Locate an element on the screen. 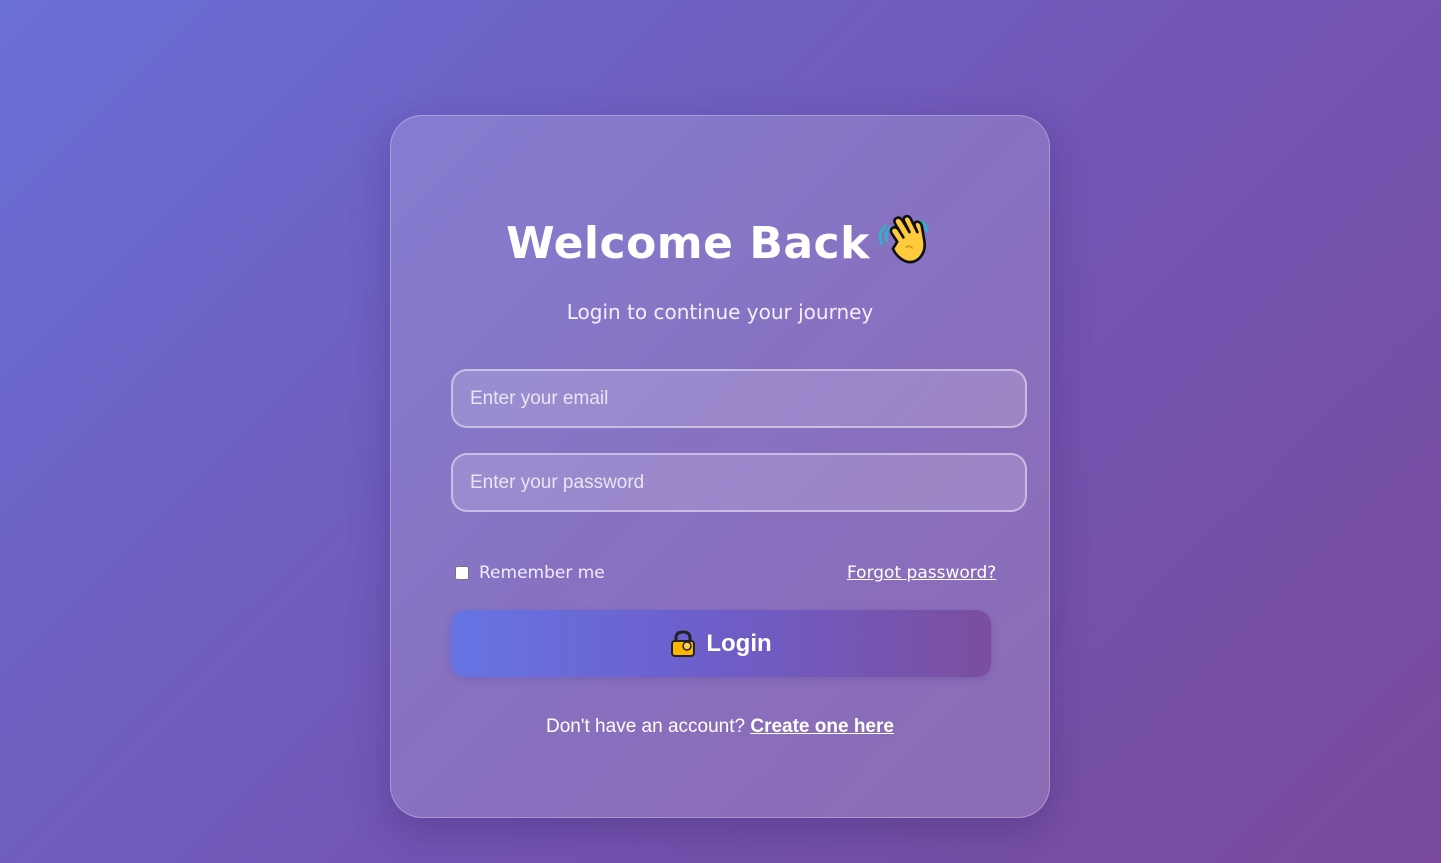 Image resolution: width=1454 pixels, height=863 pixels. signup-prompt: Don't have an account? is located at coordinates (646, 726).